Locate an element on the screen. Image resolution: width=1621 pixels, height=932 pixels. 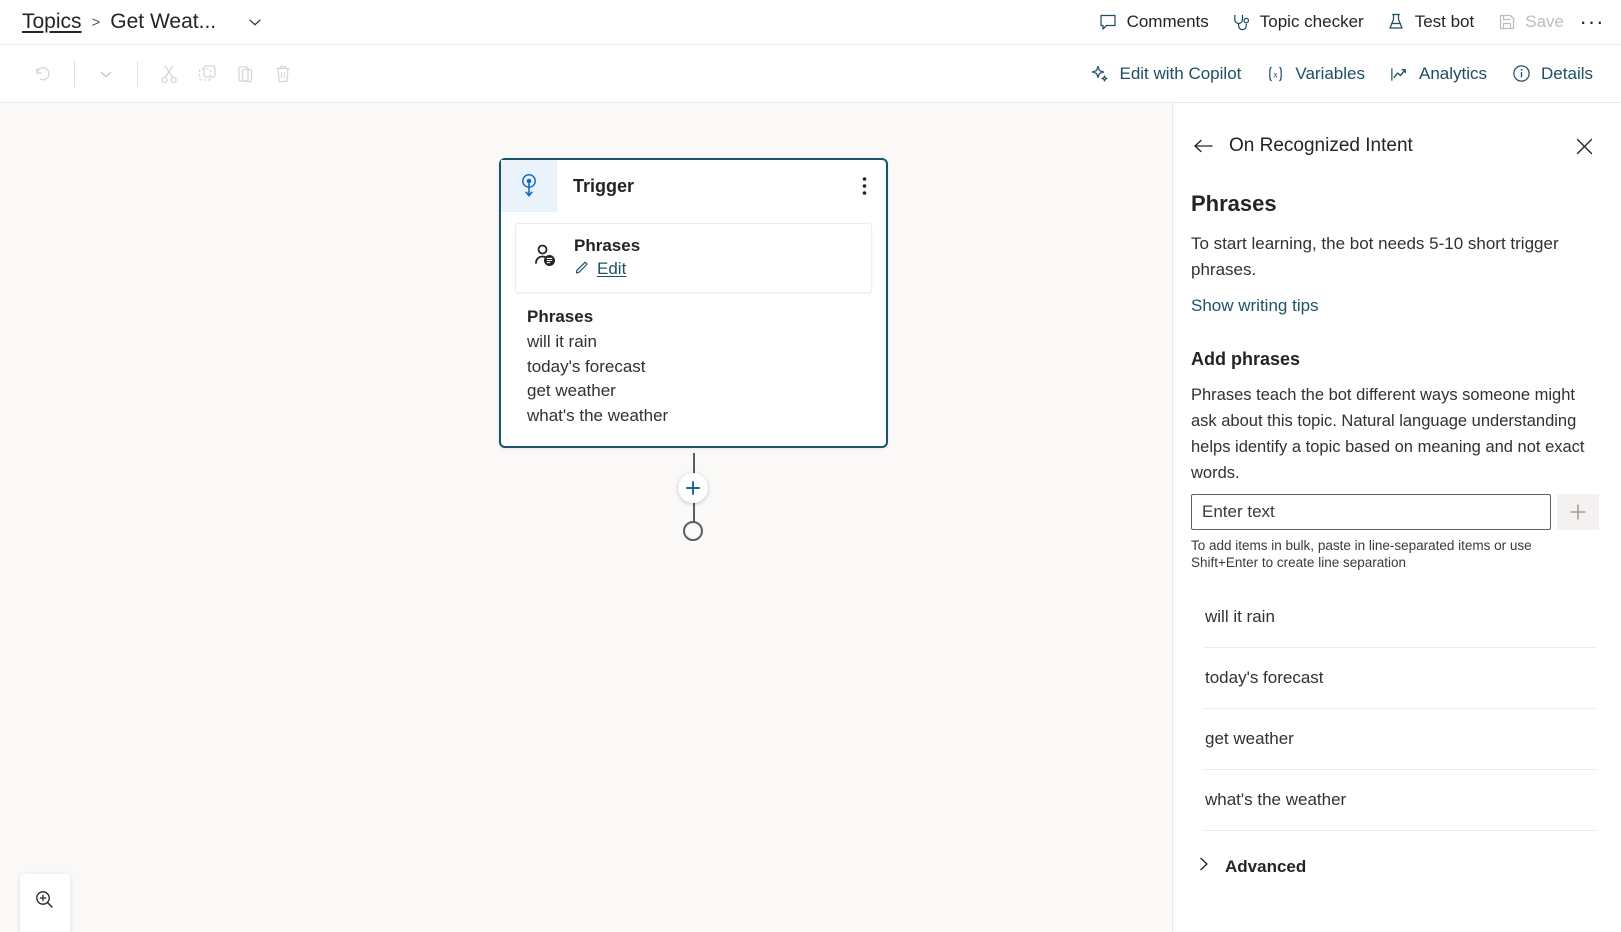
edit-with-copilot-button: Edit with Copilot is located at coordinates (1165, 73).